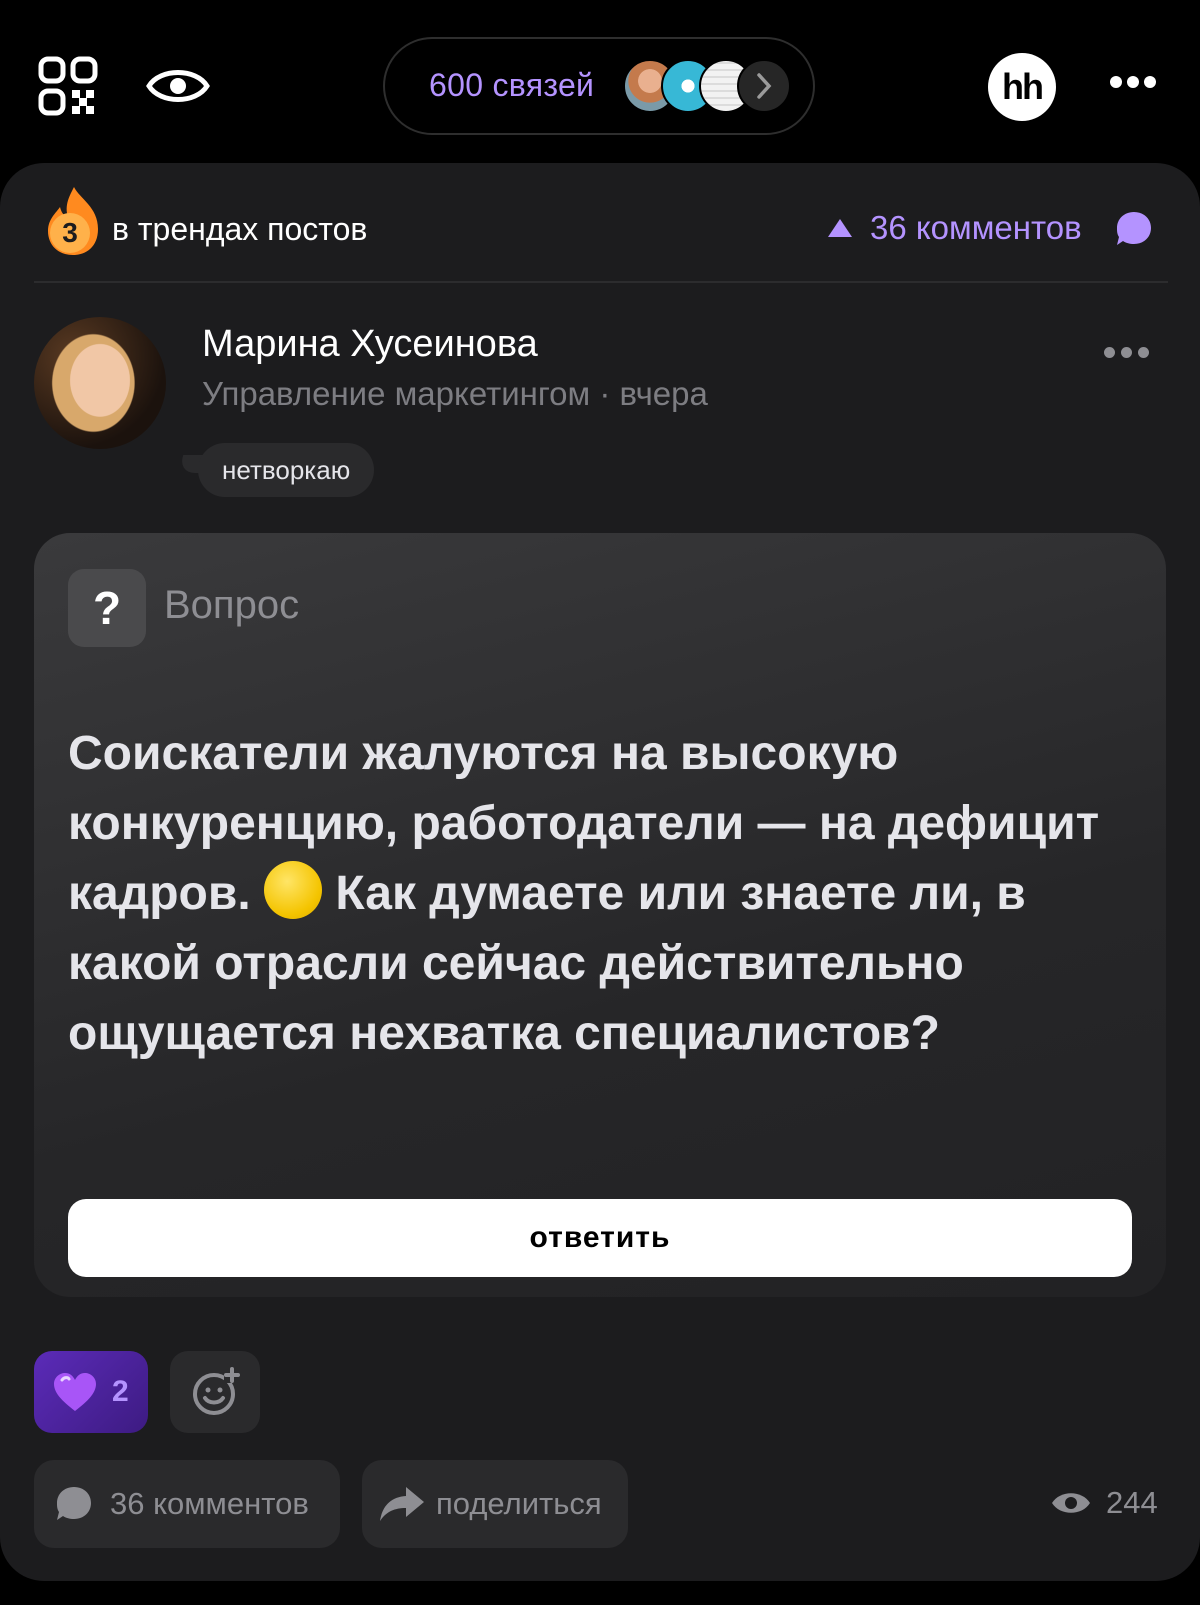  Describe the element at coordinates (402, 1504) in the screenshot. I see `share-icon` at that location.